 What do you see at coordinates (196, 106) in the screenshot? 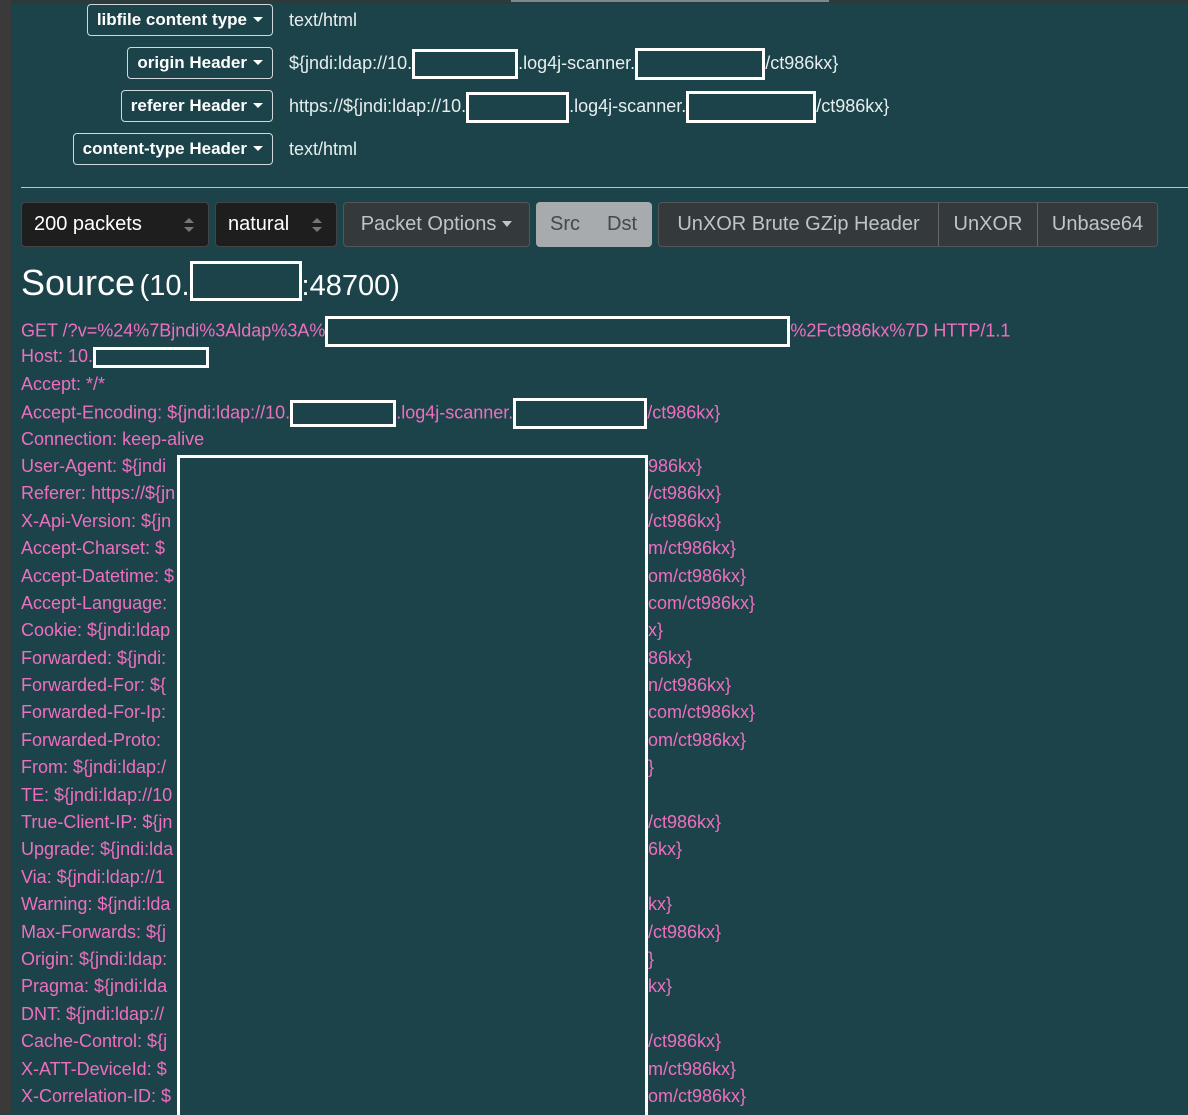
I see `referer-header-dropdown: referer Header` at bounding box center [196, 106].